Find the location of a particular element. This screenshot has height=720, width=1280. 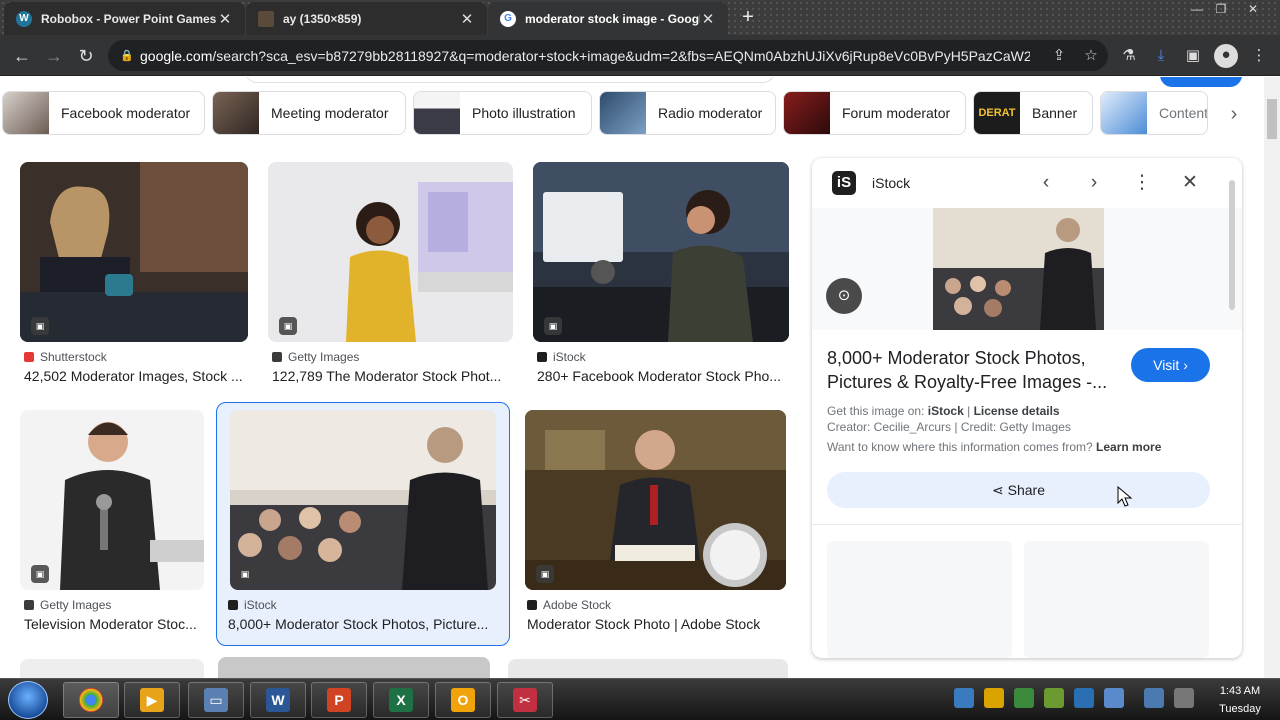

tab-robobox: W Robobox - Power Point Games ✕ is located at coordinates (124, 18).